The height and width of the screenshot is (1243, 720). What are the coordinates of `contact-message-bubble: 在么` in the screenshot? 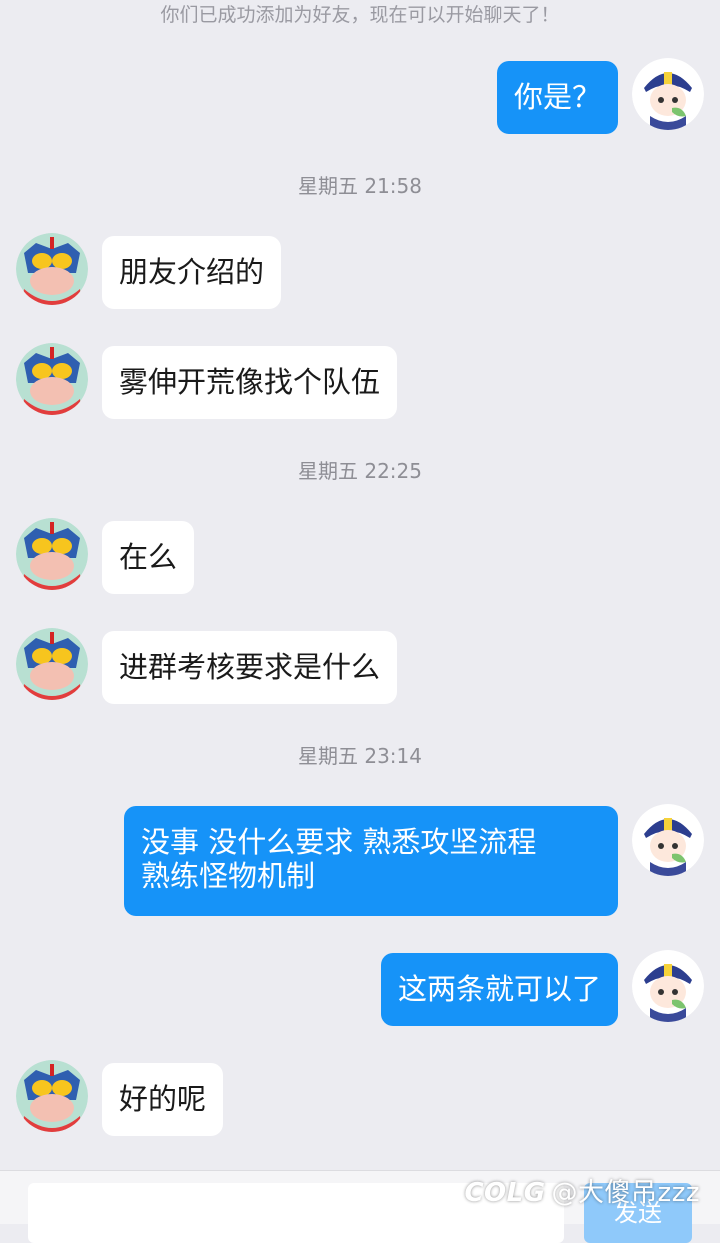 It's located at (148, 557).